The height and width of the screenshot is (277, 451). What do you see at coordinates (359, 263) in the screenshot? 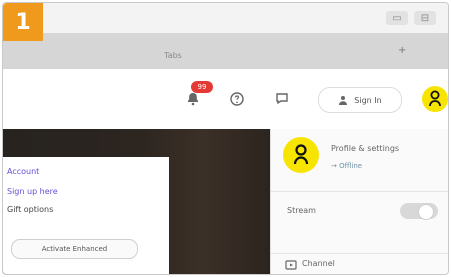
I see `channel-row: Channel` at bounding box center [359, 263].